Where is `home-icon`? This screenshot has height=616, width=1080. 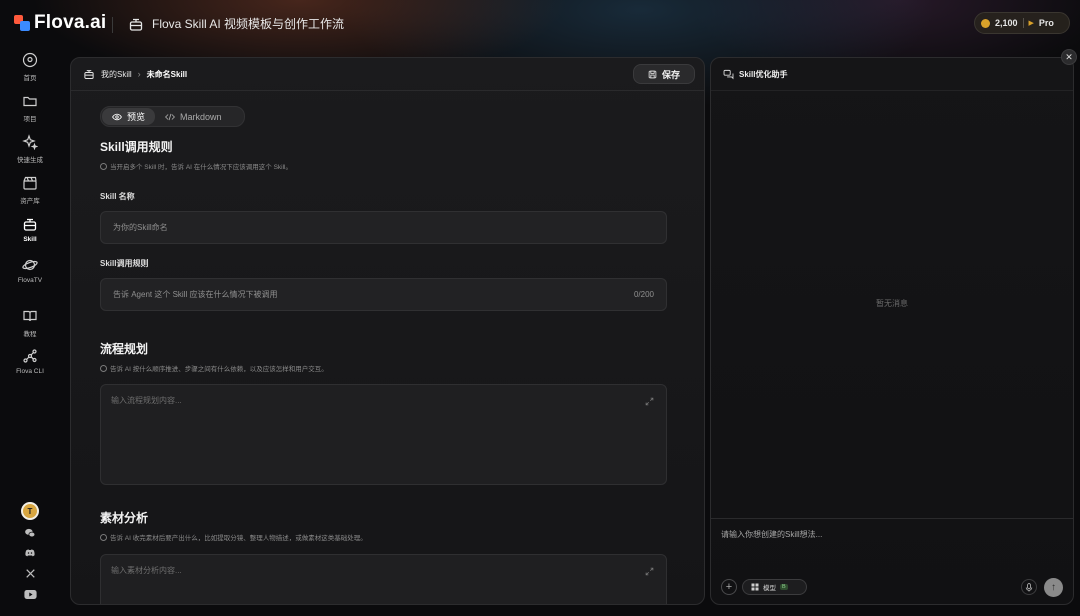
home-icon is located at coordinates (30, 60).